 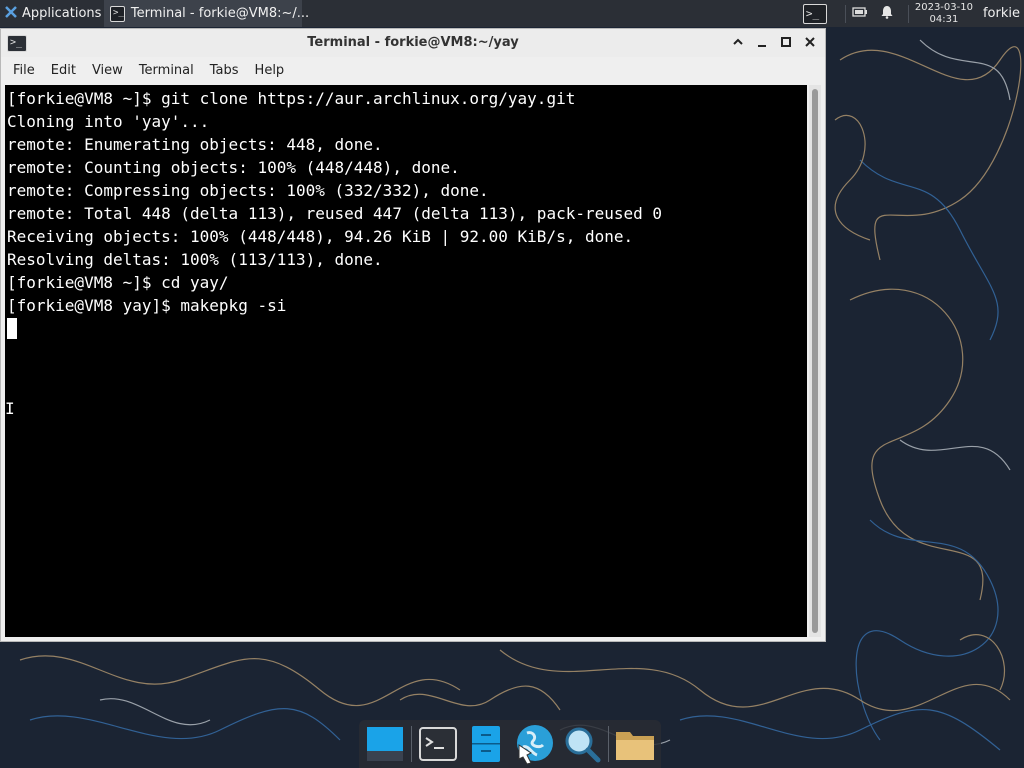 What do you see at coordinates (774, 42) in the screenshot?
I see `window-controls` at bounding box center [774, 42].